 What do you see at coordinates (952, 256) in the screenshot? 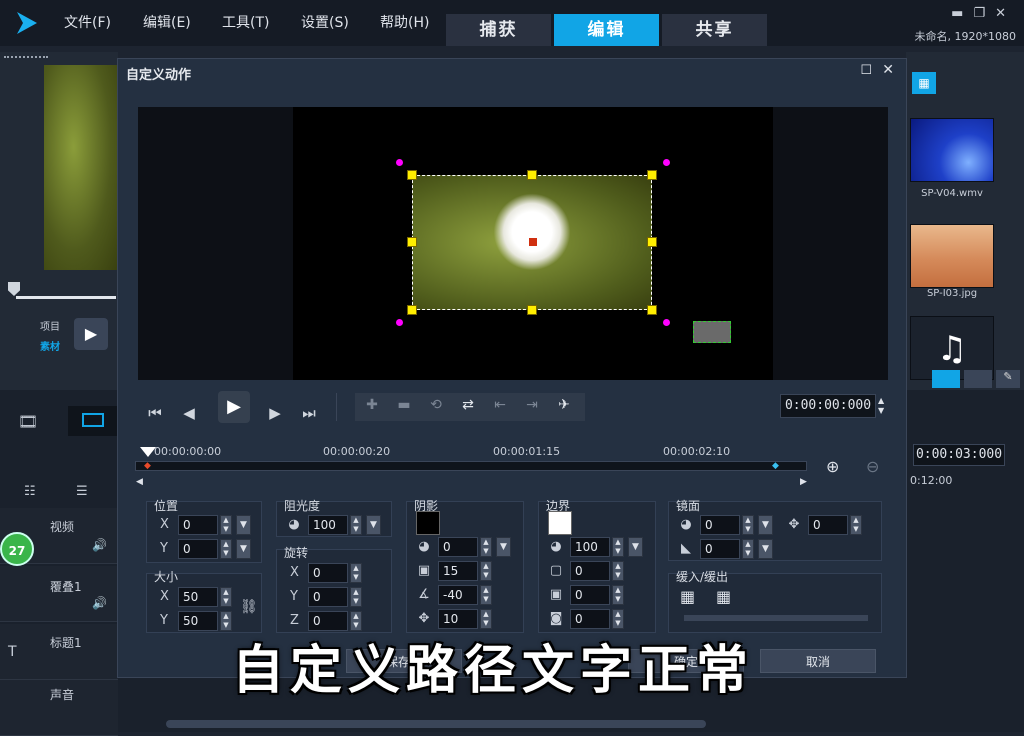
I see `library-thumb-image` at bounding box center [952, 256].